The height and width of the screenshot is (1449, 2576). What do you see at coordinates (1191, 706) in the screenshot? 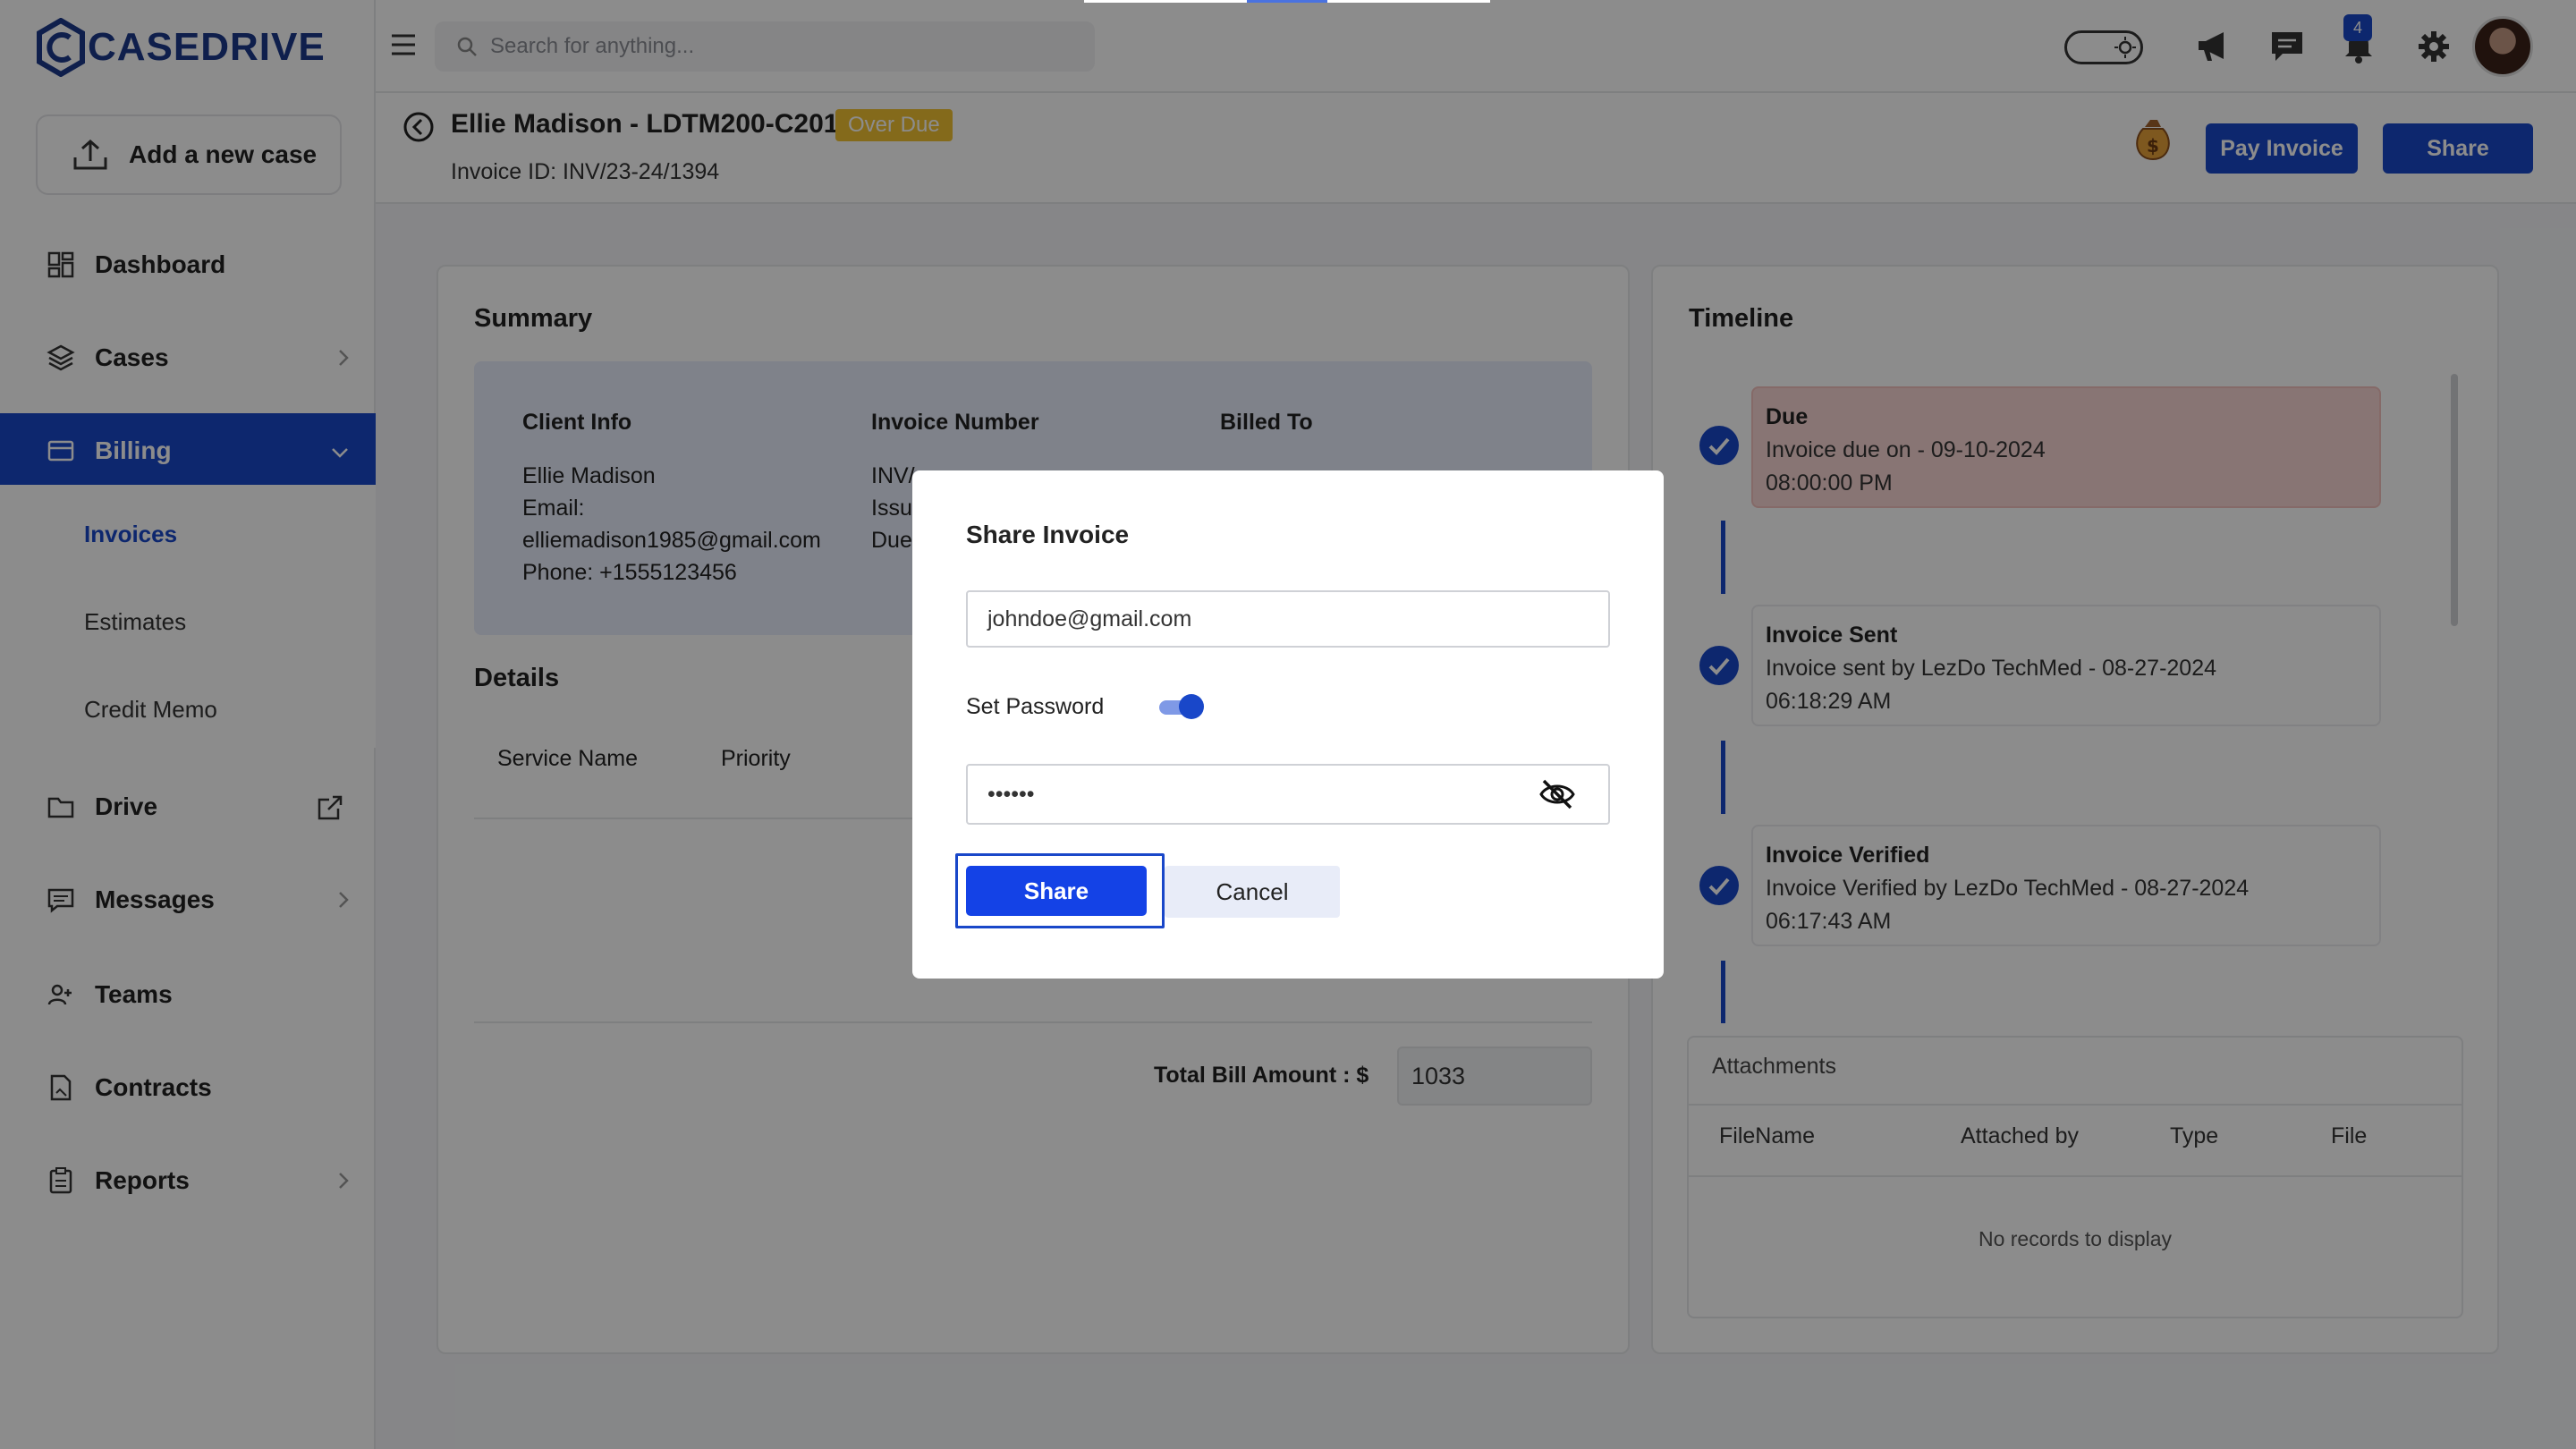
I see `toggle-knob` at bounding box center [1191, 706].